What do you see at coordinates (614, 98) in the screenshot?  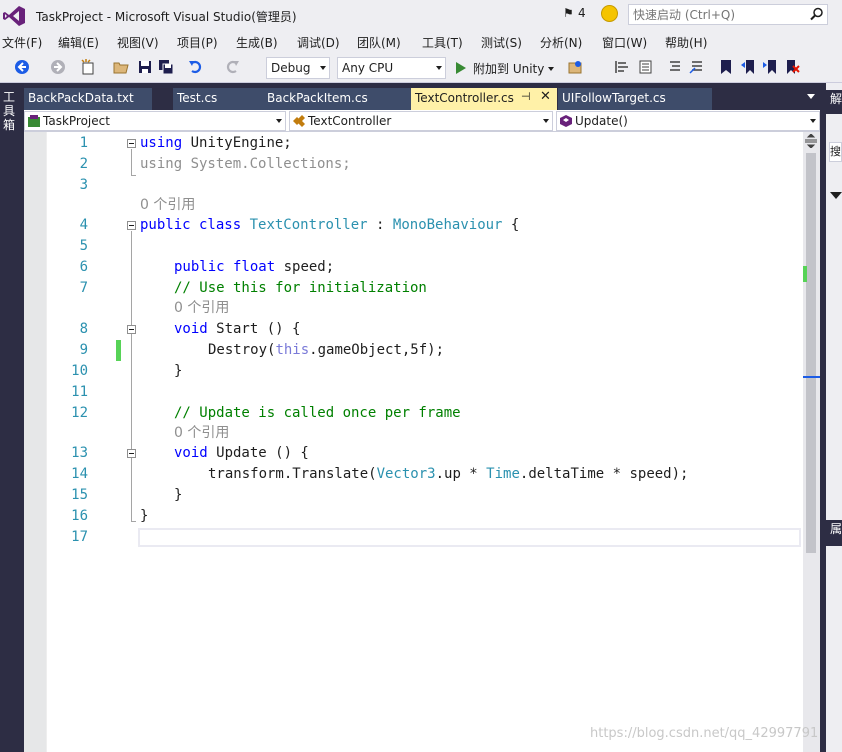 I see `tab-label: UIFollowTarget.cs` at bounding box center [614, 98].